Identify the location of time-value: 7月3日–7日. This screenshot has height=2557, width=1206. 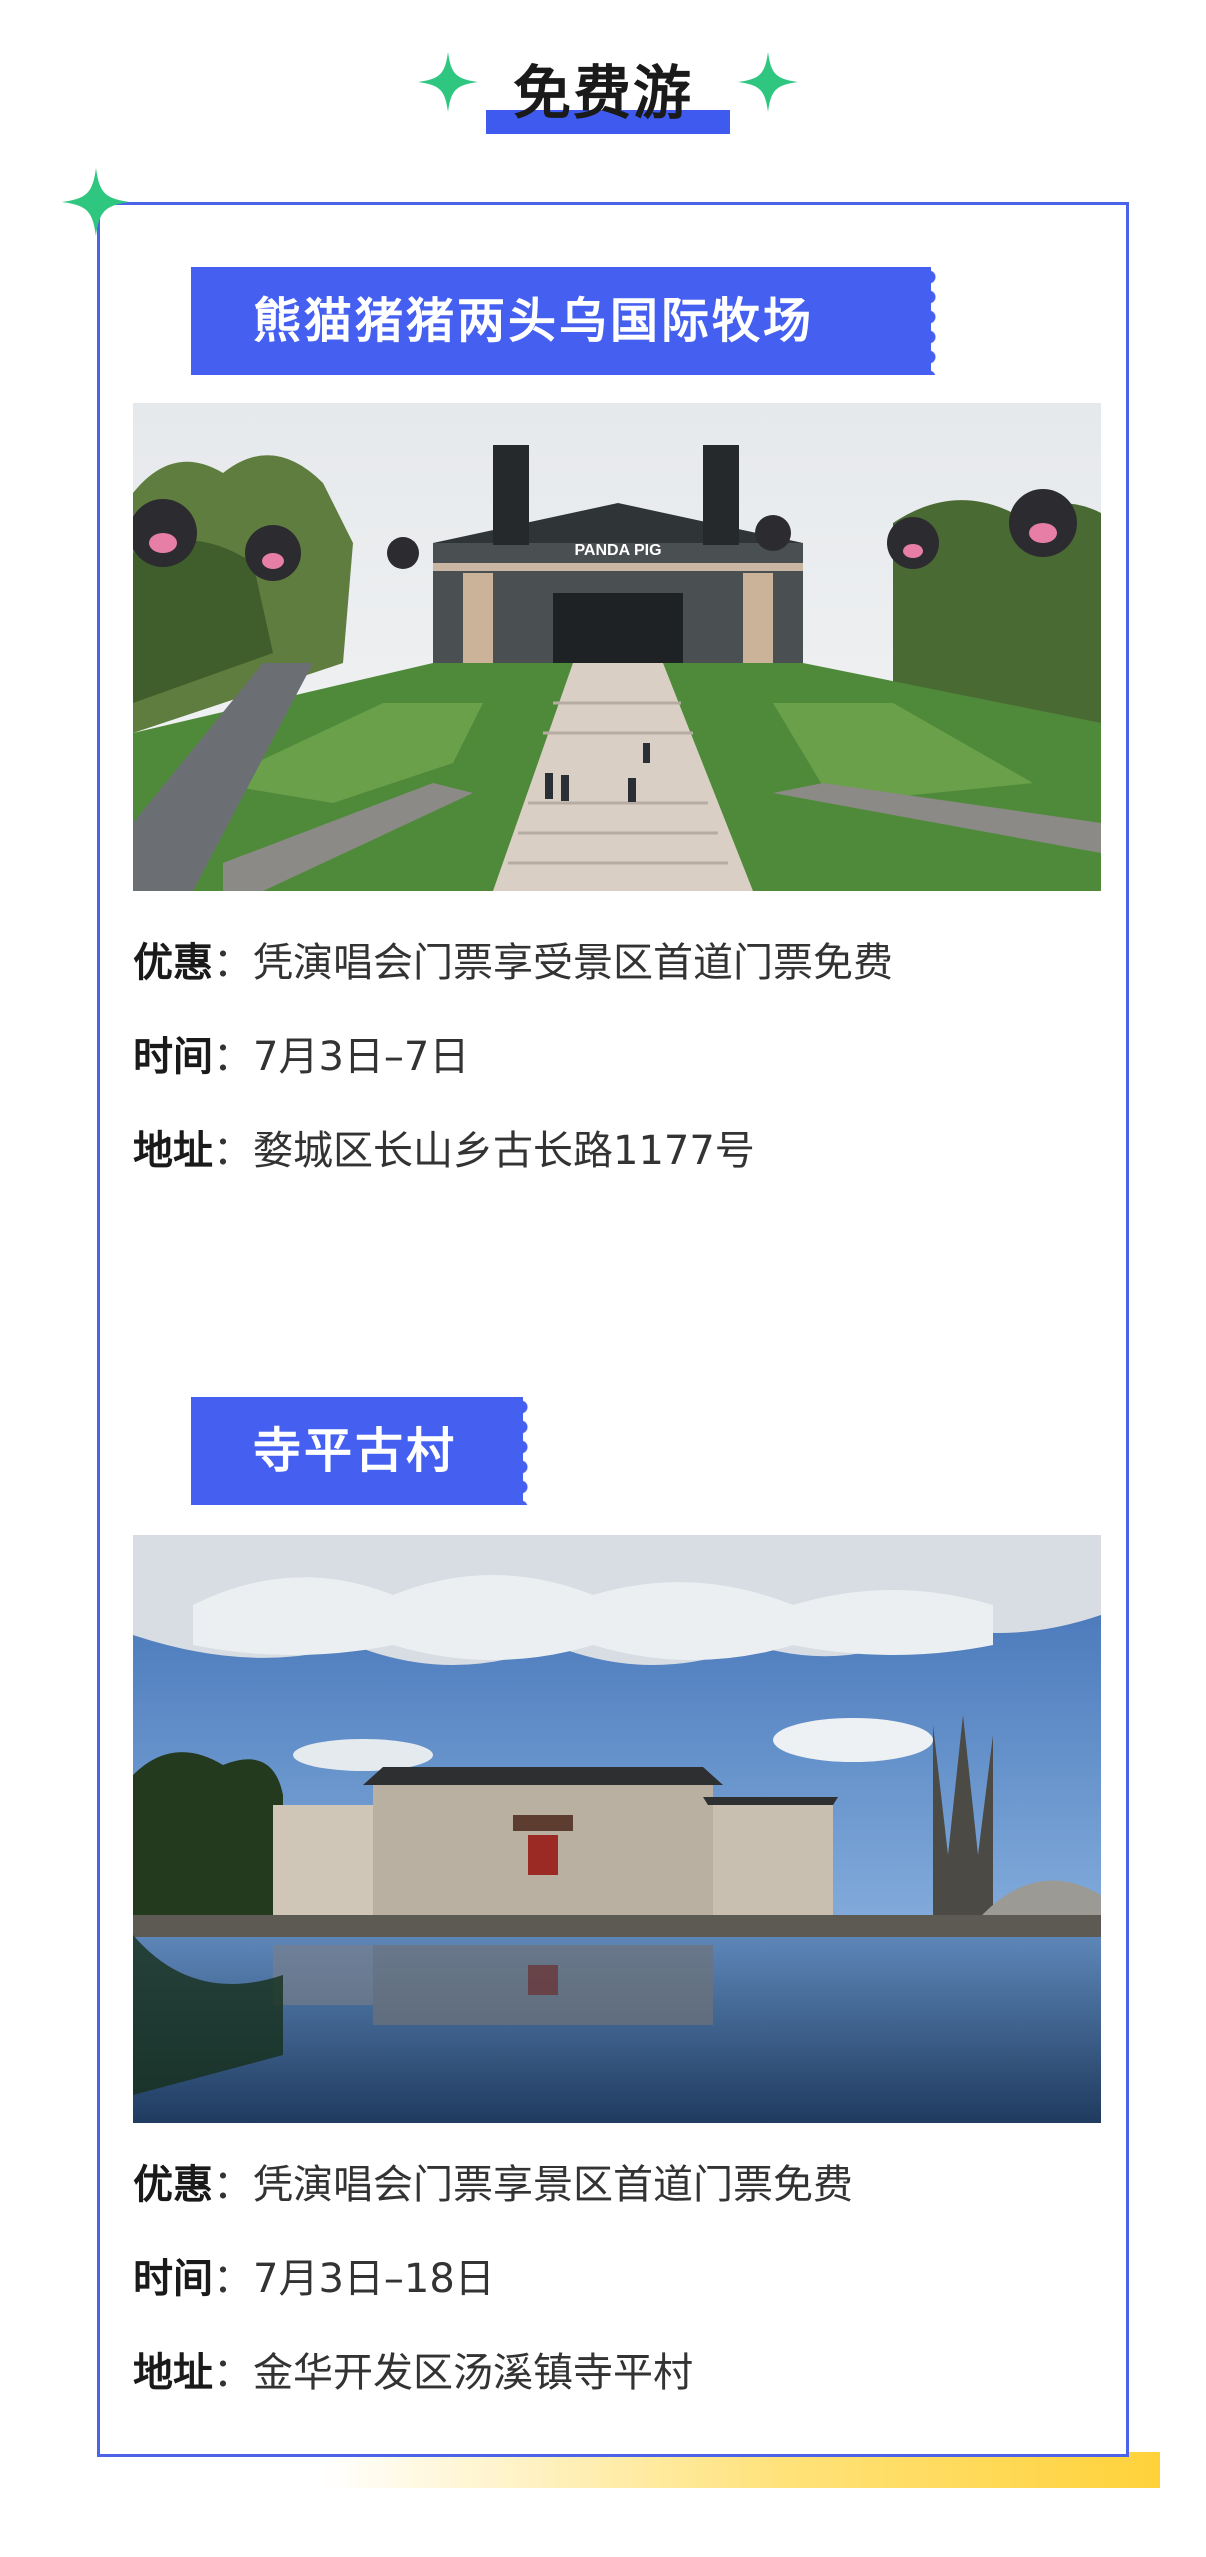
(361, 1057).